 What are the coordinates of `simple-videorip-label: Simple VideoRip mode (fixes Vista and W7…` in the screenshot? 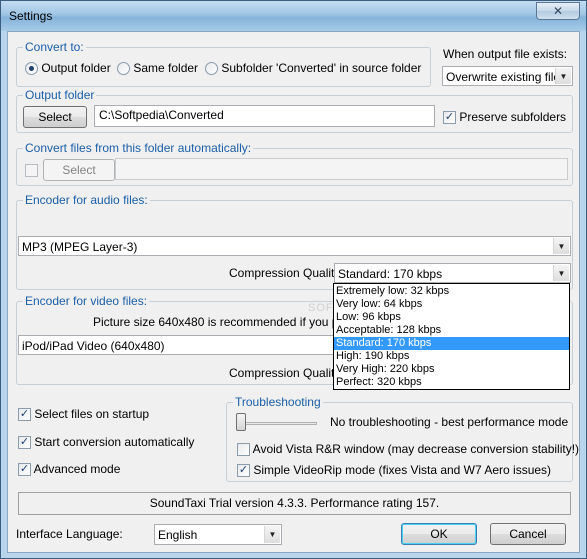 It's located at (402, 470).